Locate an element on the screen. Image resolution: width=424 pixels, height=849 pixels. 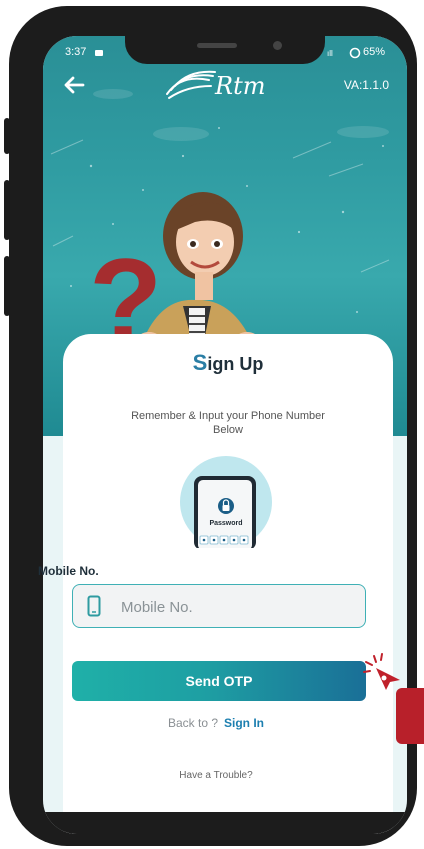
app-logo: Rtm is located at coordinates (221, 86).